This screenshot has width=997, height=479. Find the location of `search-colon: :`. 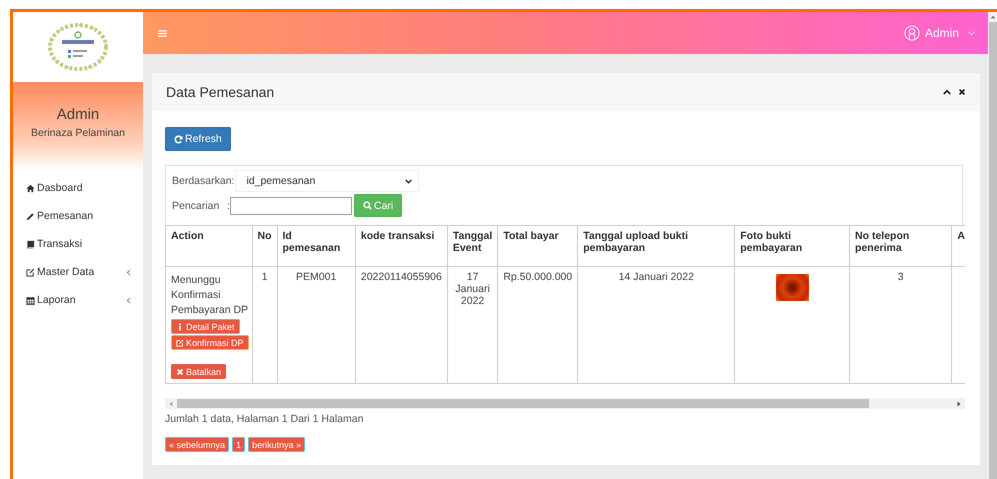

search-colon: : is located at coordinates (228, 206).